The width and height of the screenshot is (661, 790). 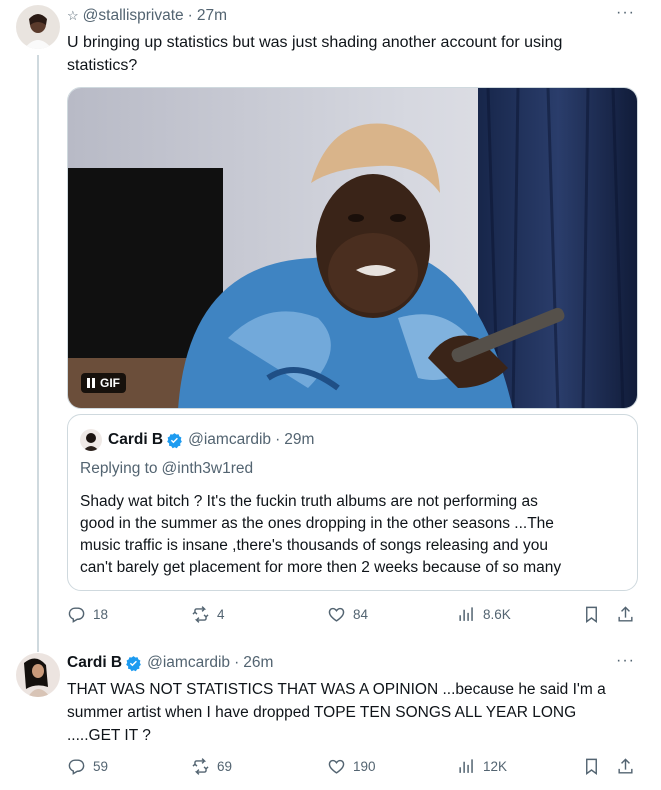 I want to click on reply-count: 59, so click(x=101, y=766).